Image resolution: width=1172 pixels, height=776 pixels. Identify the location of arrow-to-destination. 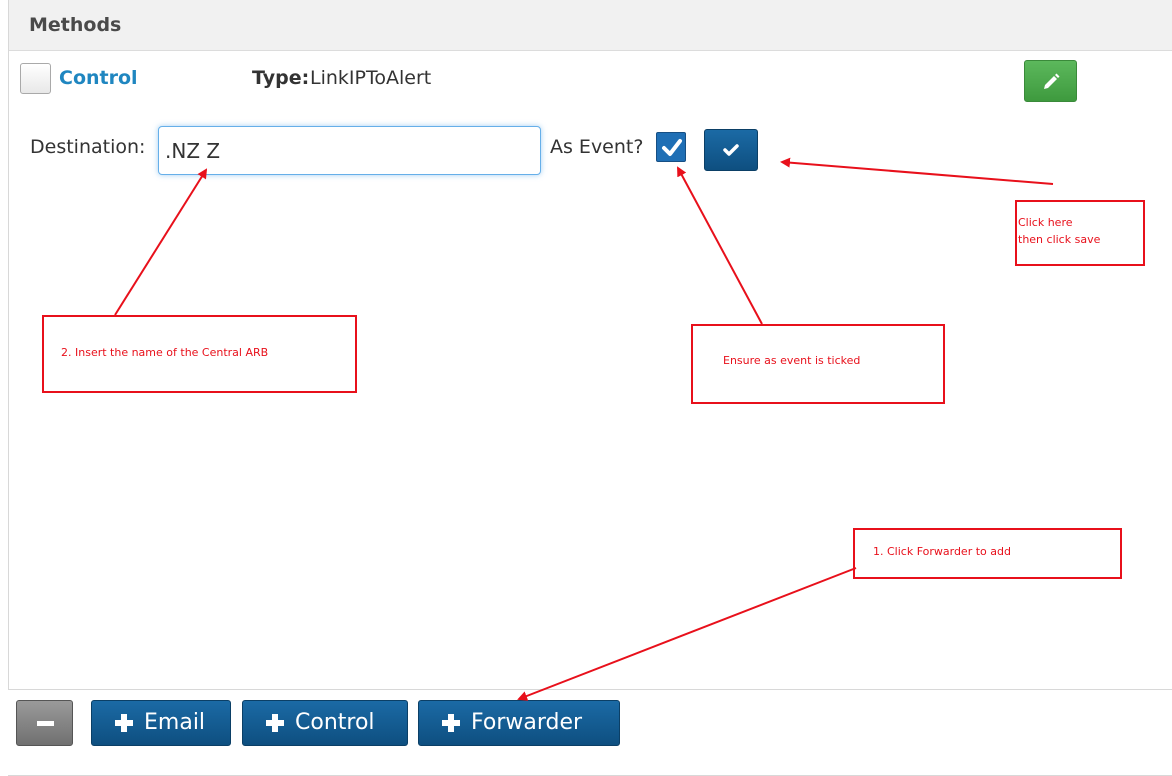
(161, 242).